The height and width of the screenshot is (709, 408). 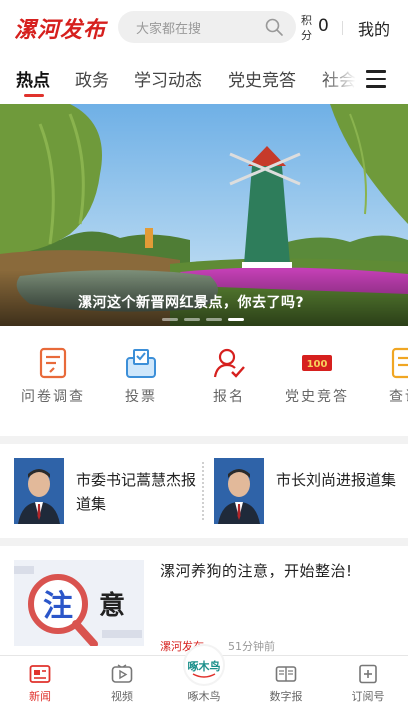 I want to click on news-title: 漯河养狗的注意，开始整治!, so click(x=278, y=571).